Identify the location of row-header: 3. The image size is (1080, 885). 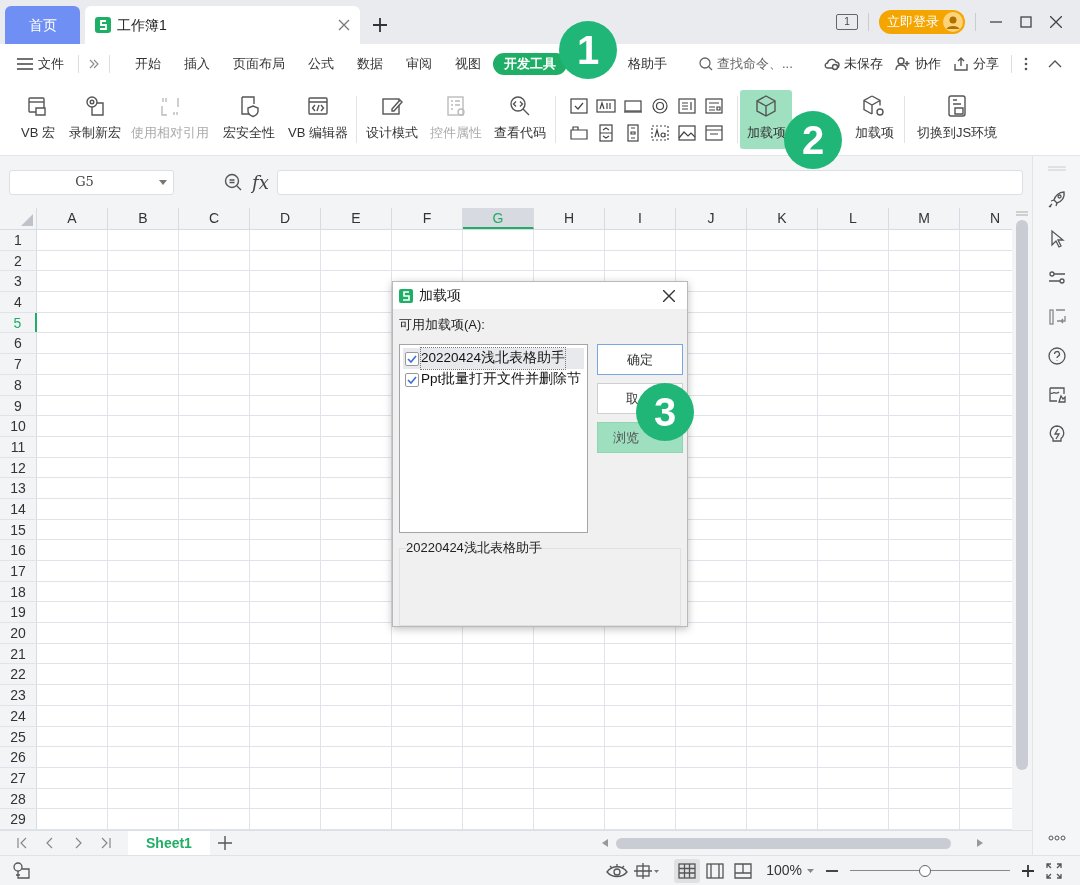
(18, 281).